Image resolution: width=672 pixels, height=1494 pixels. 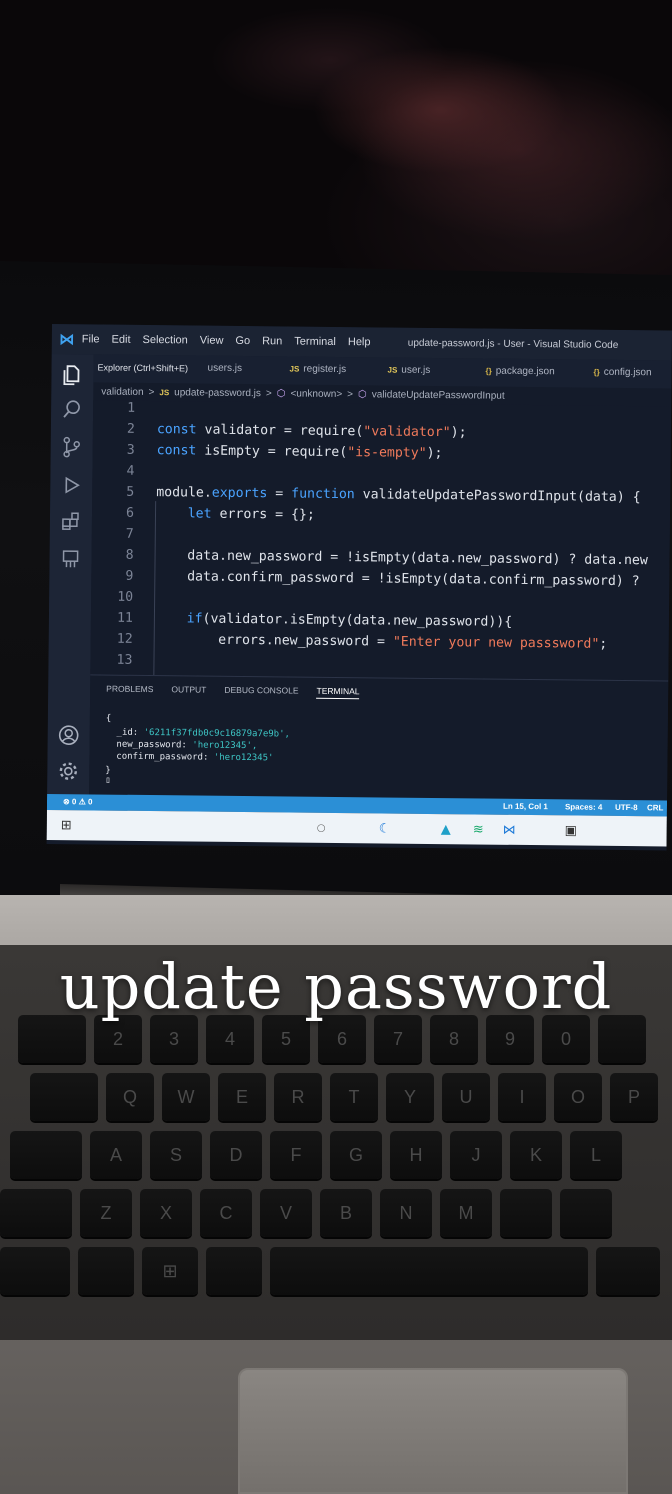 I want to click on vscode-taskbar-icon: ⋈, so click(x=509, y=830).